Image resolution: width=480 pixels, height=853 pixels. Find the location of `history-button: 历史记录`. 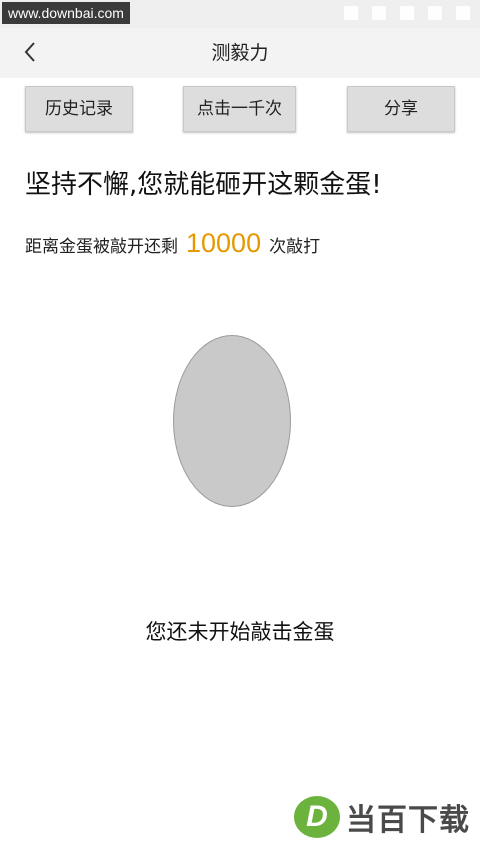

history-button: 历史记录 is located at coordinates (79, 109).